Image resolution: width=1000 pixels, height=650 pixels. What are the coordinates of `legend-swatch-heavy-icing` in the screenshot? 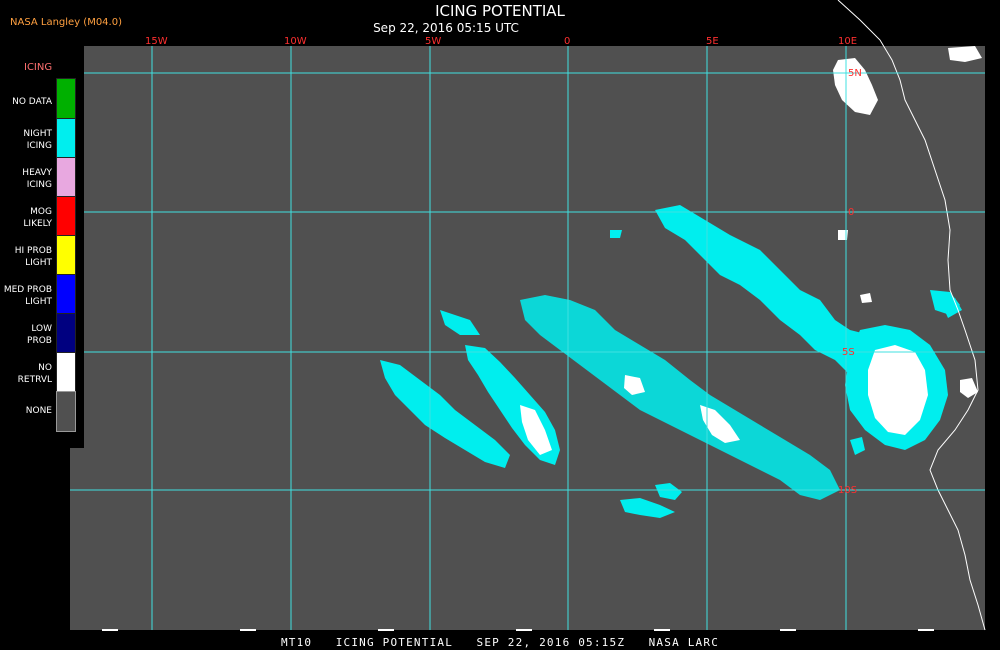 It's located at (66, 177).